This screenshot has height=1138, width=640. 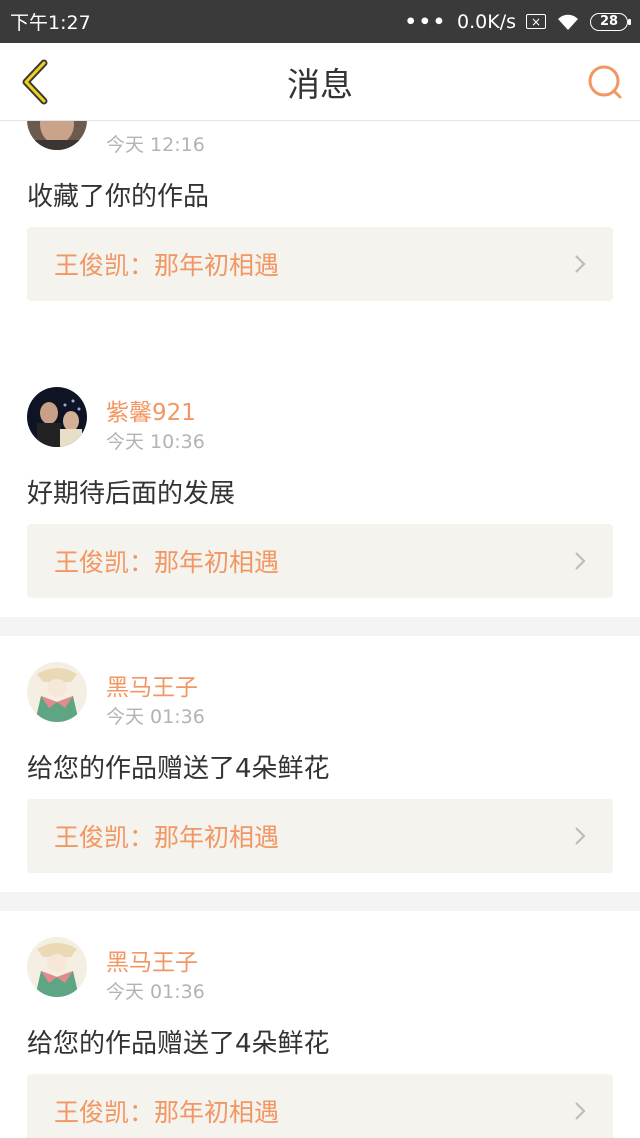 I want to click on more-dots: •••, so click(x=426, y=21).